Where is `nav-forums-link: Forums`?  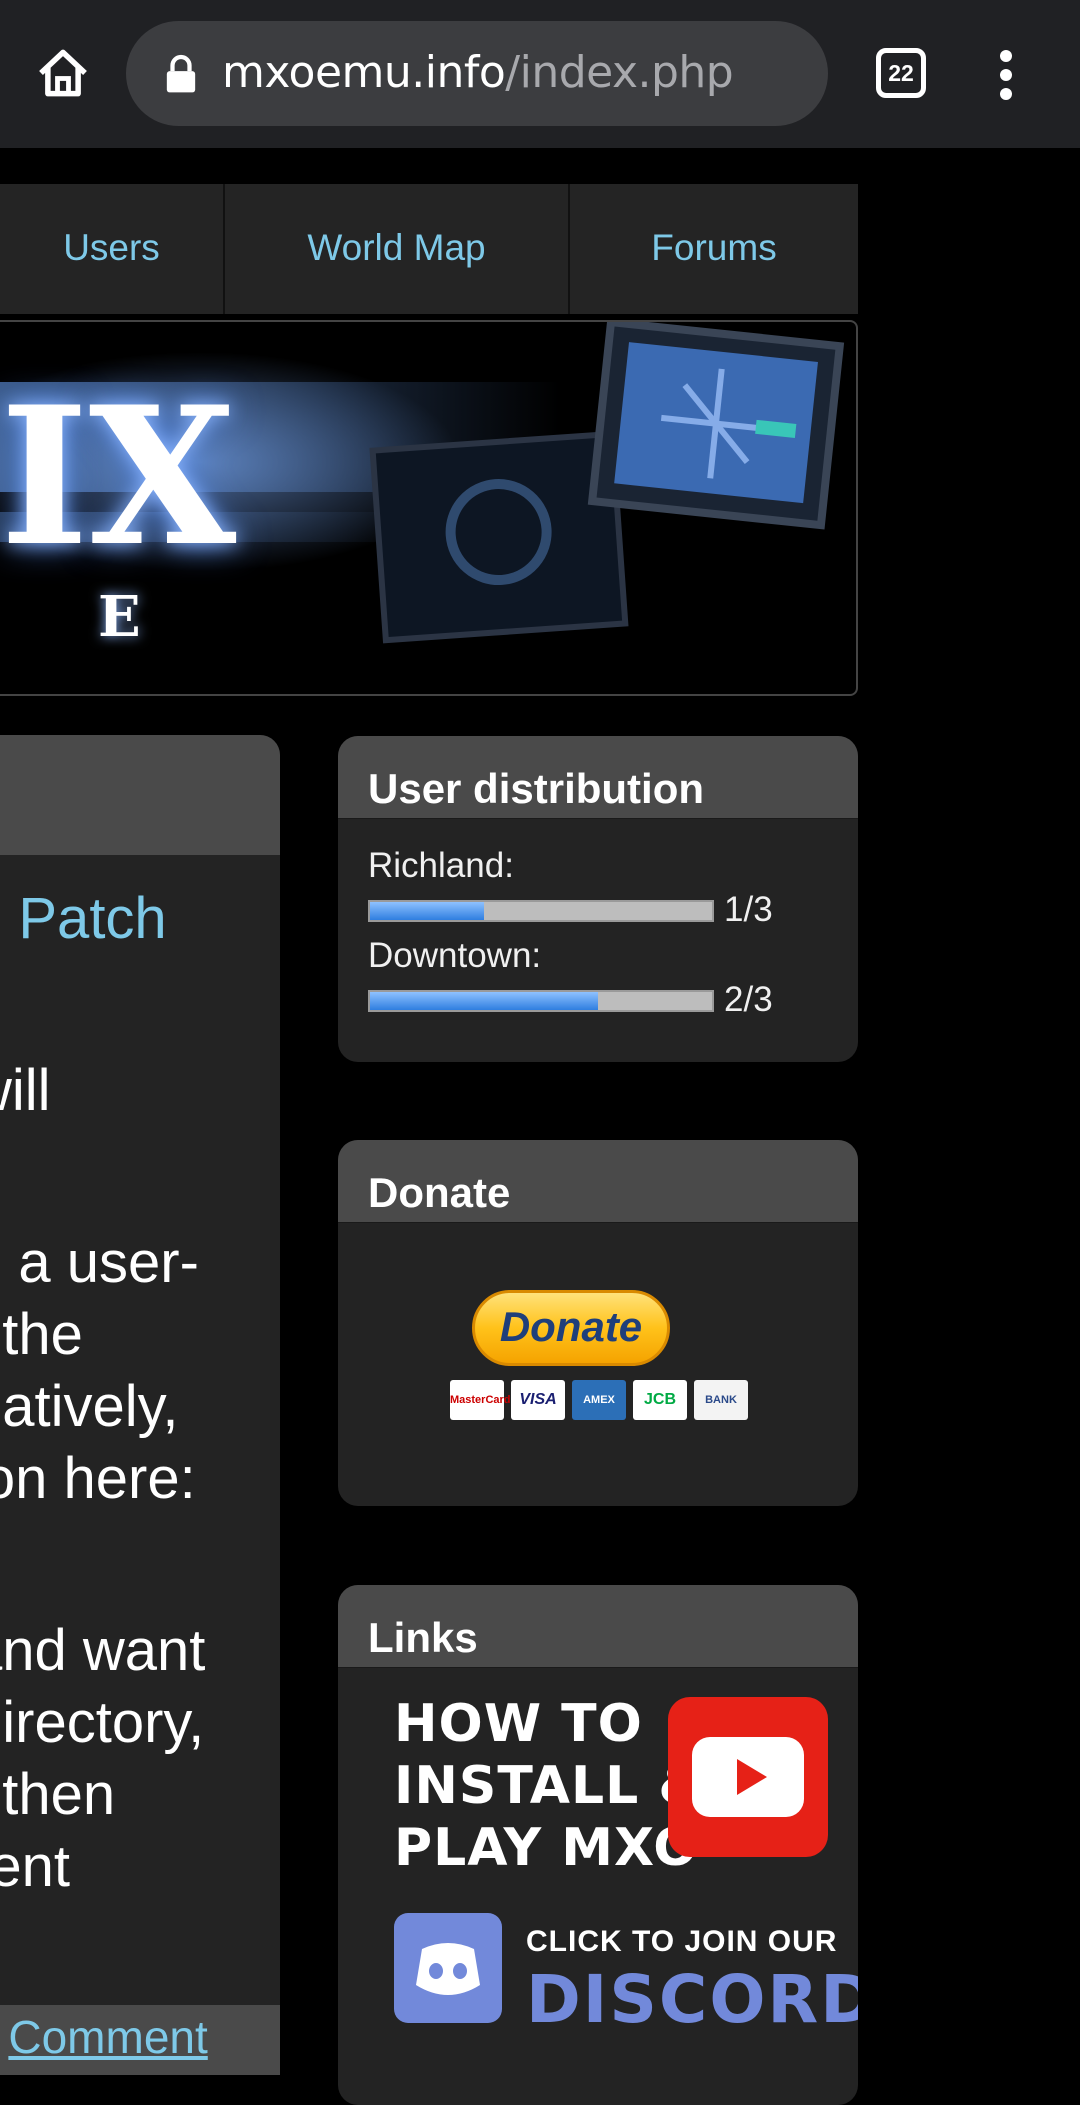 nav-forums-link: Forums is located at coordinates (714, 249).